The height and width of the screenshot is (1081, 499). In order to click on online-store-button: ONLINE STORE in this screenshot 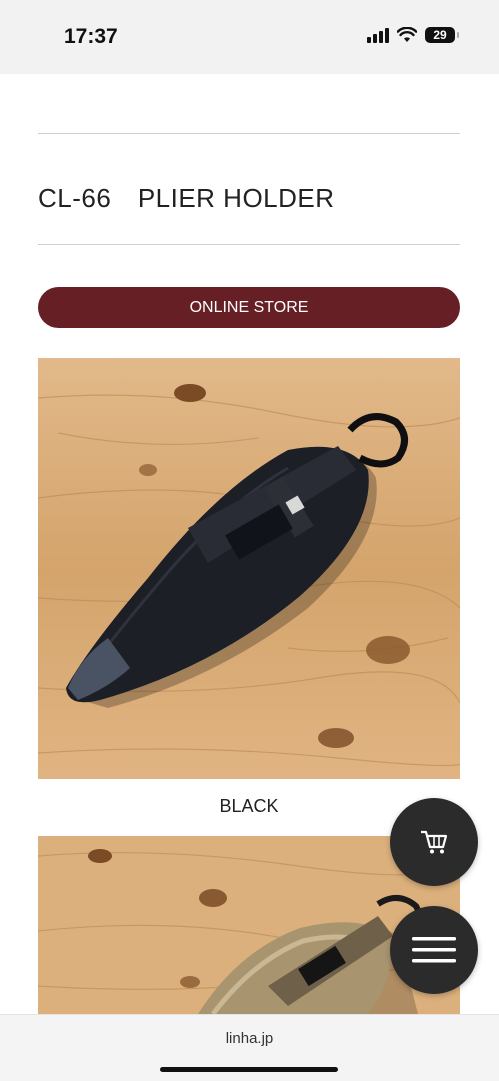, I will do `click(249, 307)`.